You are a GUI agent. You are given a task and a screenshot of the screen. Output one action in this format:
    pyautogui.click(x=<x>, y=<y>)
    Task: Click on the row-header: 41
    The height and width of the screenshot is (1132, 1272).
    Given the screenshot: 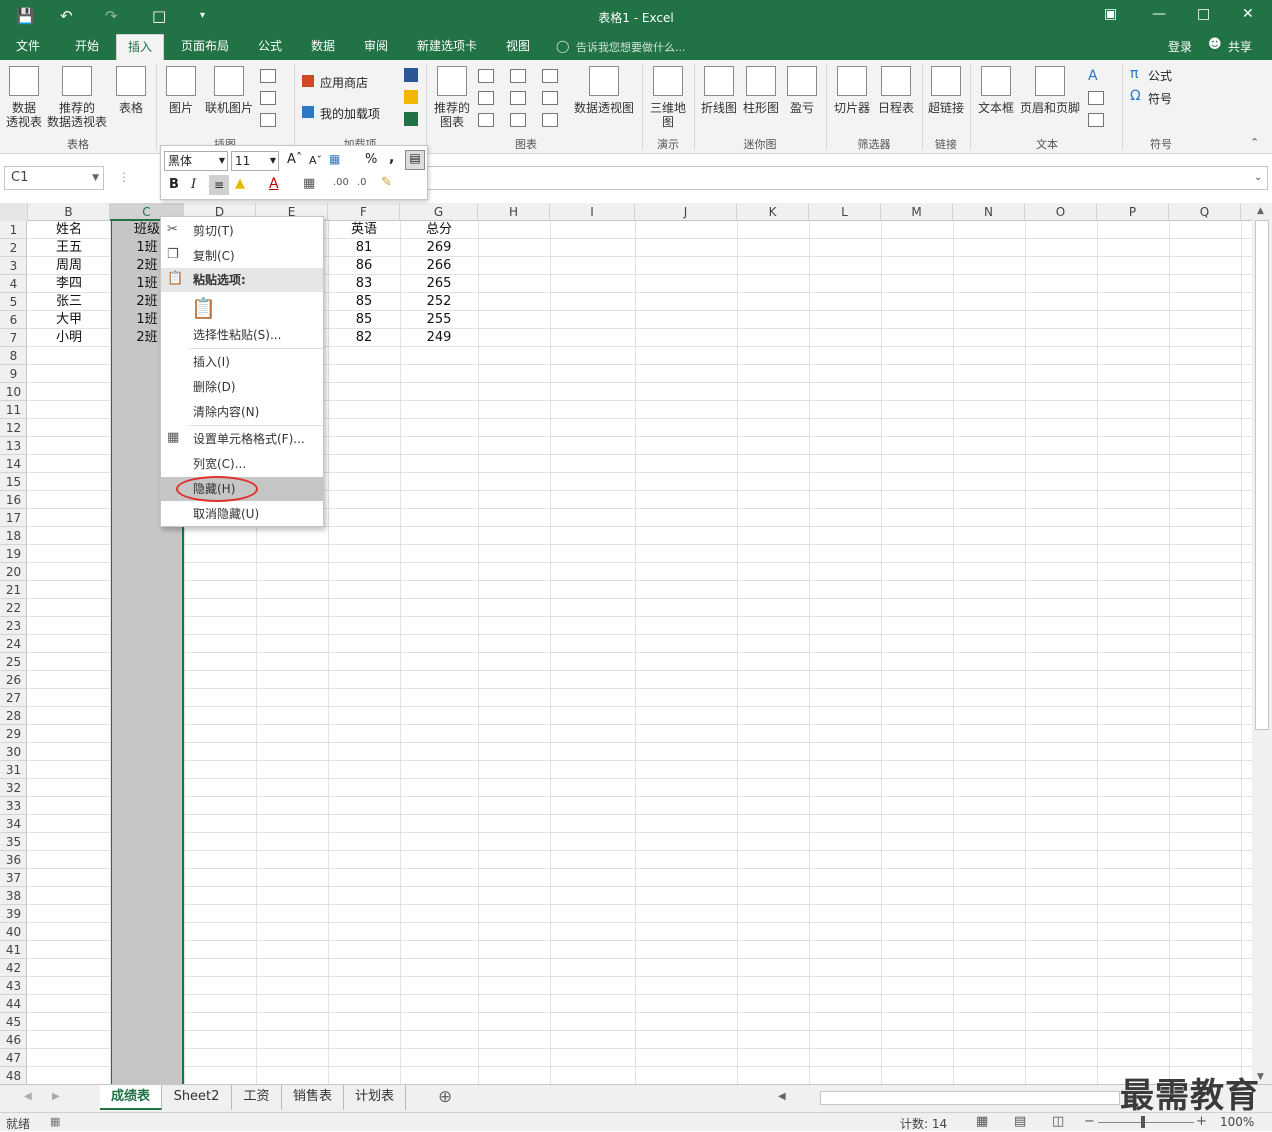 What is the action you would take?
    pyautogui.click(x=13, y=950)
    